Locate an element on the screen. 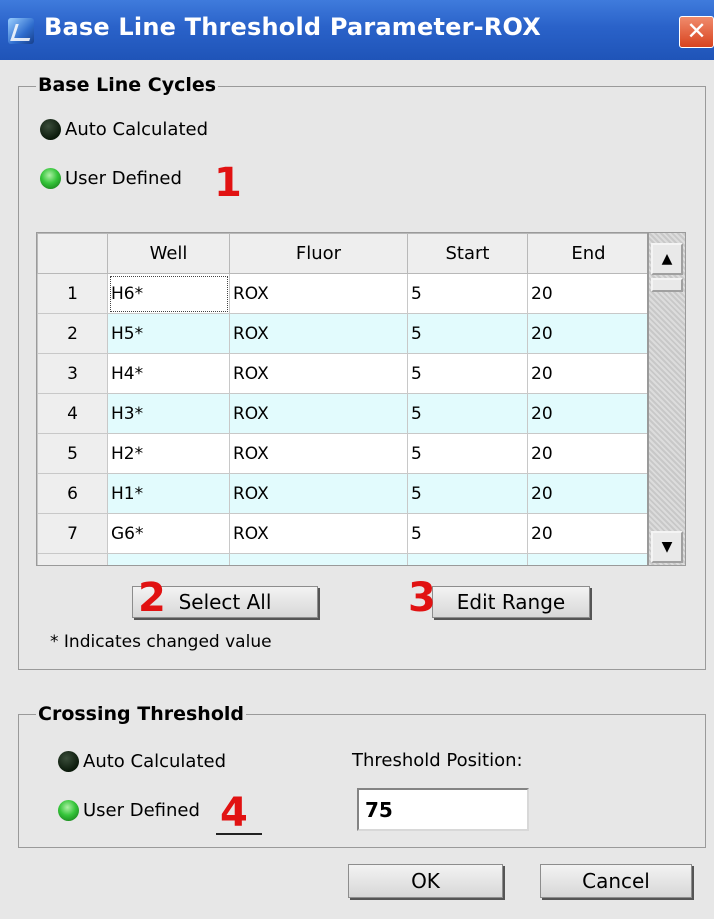  ok-button: OK is located at coordinates (425, 881).